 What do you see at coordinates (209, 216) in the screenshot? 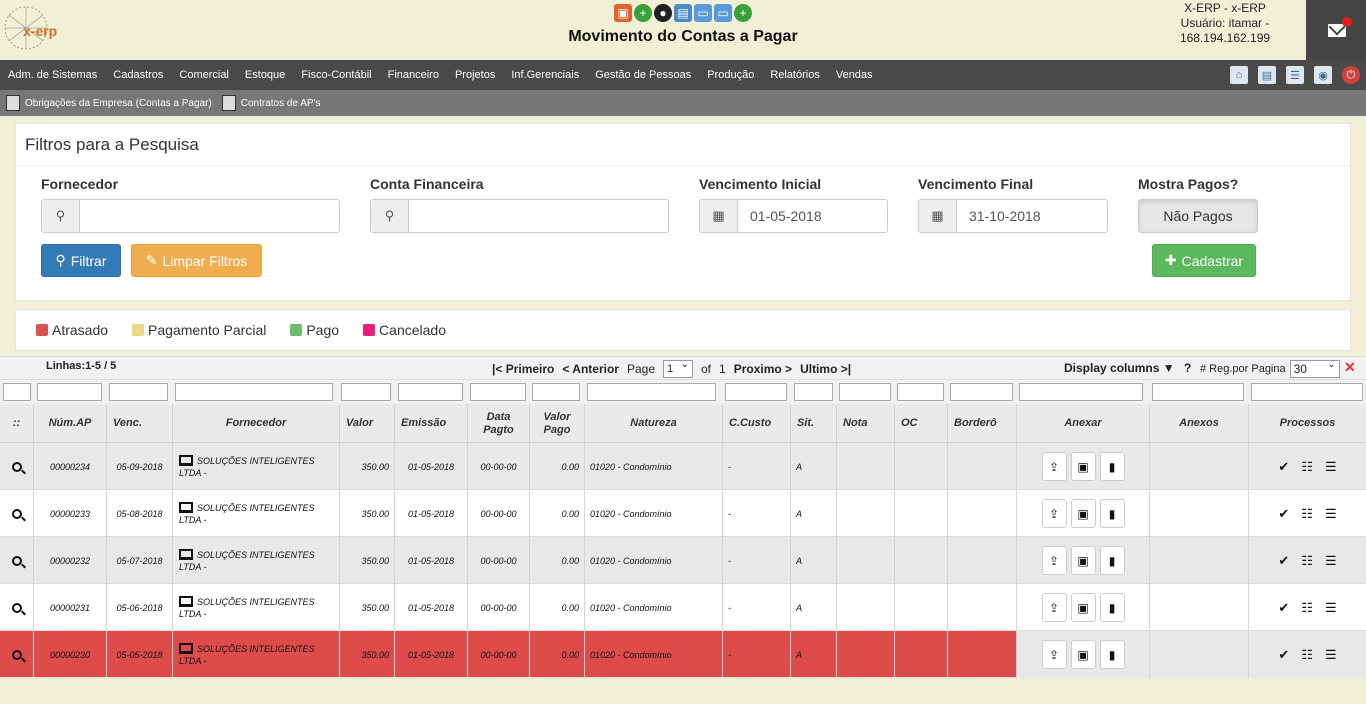
I see `fornecedor-input` at bounding box center [209, 216].